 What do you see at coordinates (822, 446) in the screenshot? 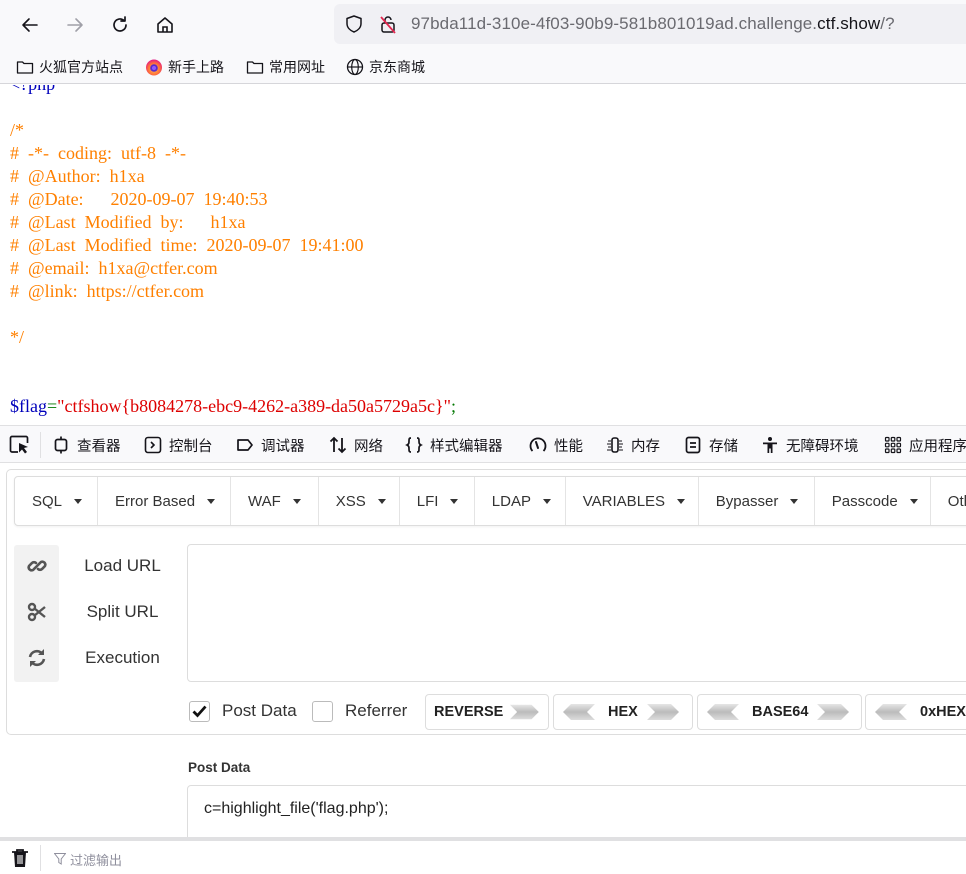
I see `tab-label: 无障碍环境` at bounding box center [822, 446].